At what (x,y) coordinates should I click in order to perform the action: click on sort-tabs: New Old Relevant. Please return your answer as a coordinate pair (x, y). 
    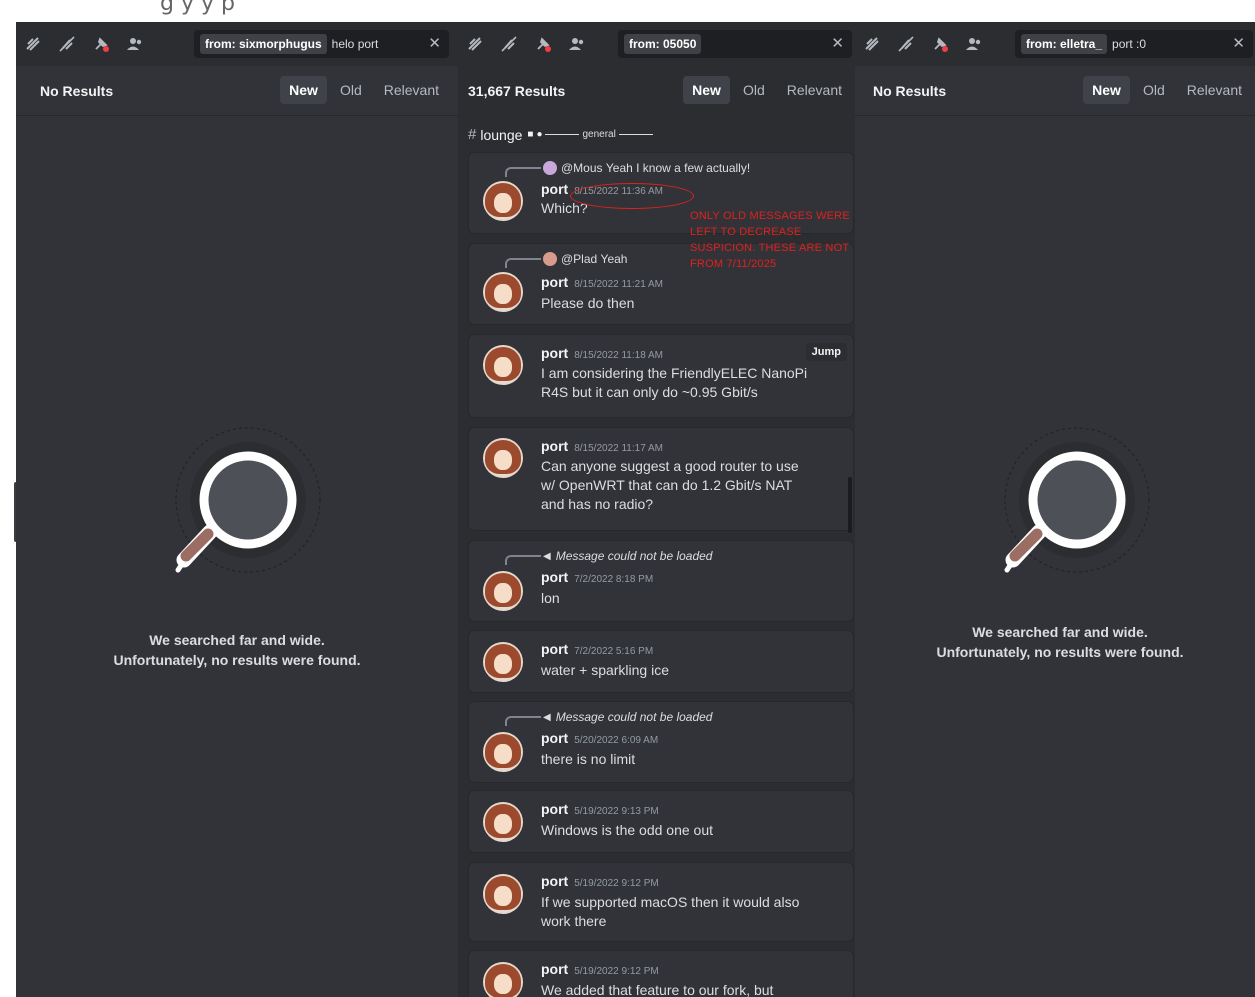
    Looking at the image, I should click on (364, 90).